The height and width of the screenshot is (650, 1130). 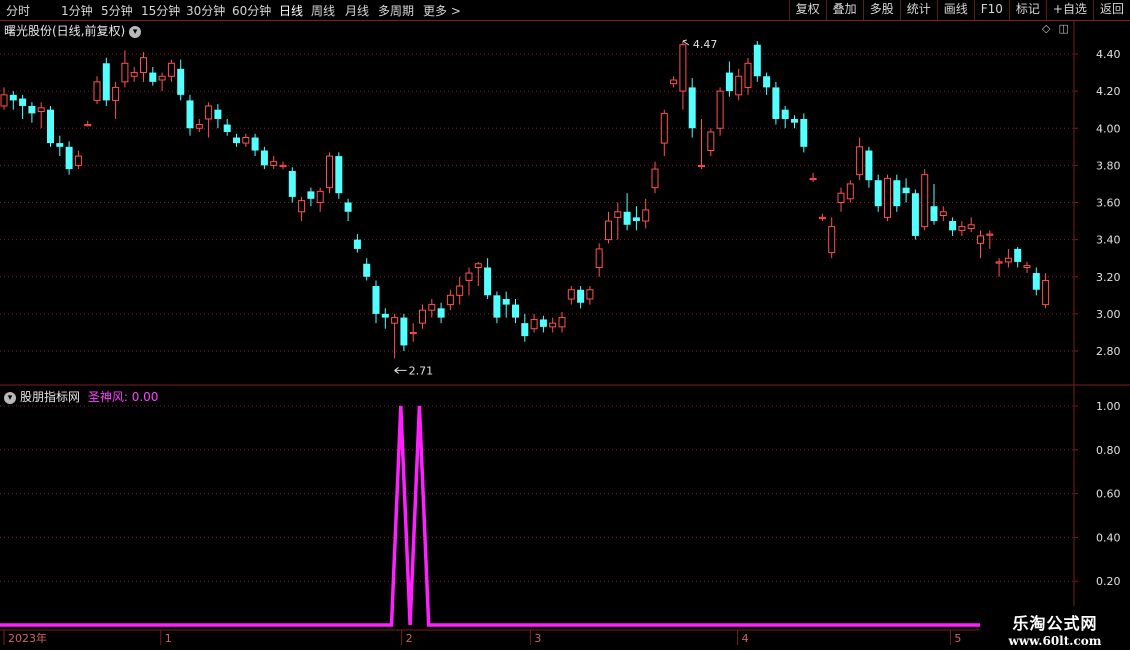 What do you see at coordinates (168, 638) in the screenshot?
I see `date-tick-label: 1` at bounding box center [168, 638].